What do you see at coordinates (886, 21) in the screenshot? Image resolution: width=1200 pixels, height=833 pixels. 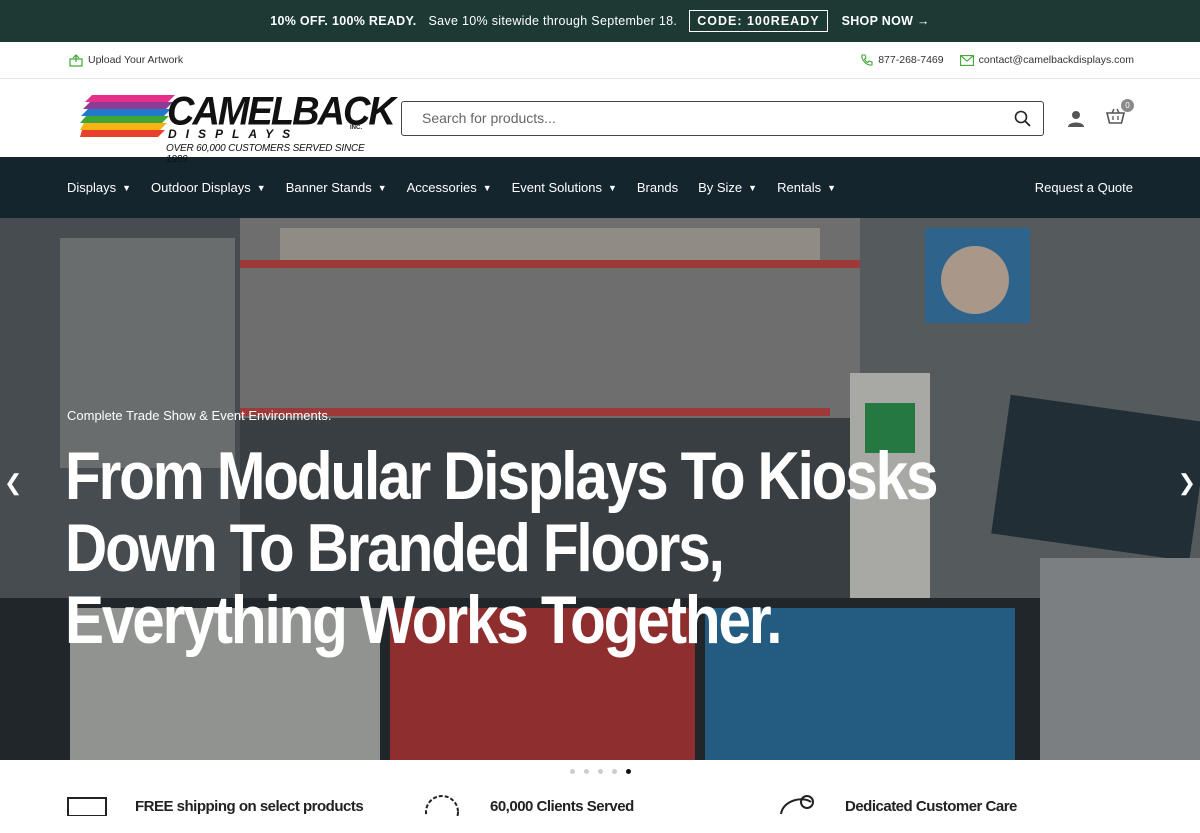 I see `shop-now-link: SHOP NOW →` at bounding box center [886, 21].